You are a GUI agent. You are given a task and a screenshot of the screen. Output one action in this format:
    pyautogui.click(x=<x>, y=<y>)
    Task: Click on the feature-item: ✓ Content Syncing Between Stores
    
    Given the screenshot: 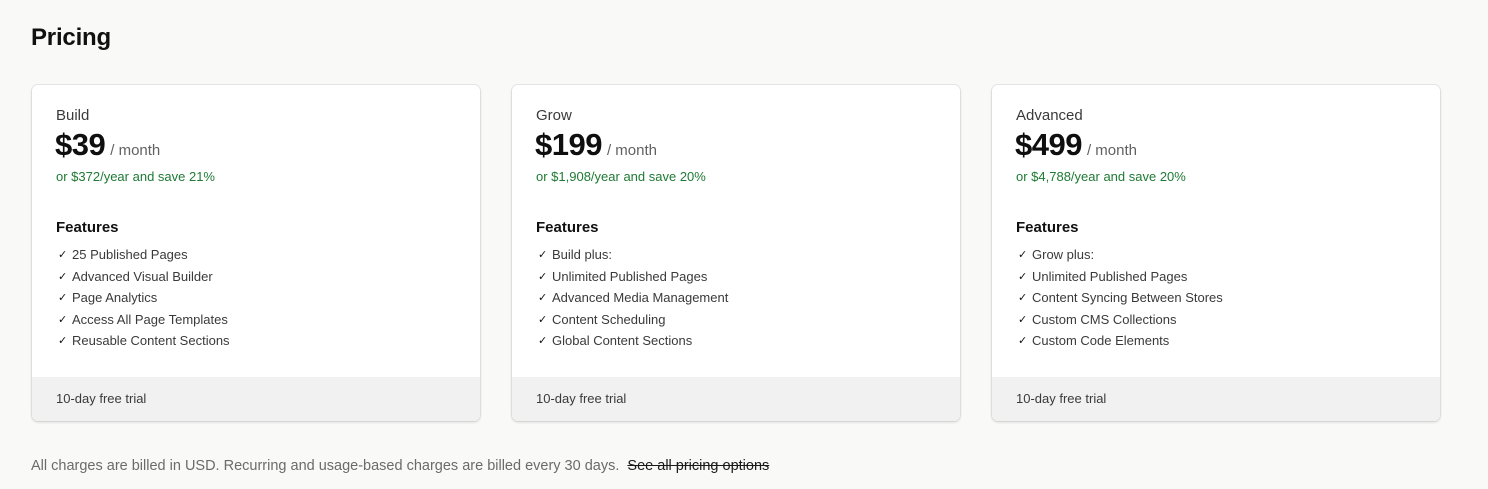 What is the action you would take?
    pyautogui.click(x=1119, y=300)
    